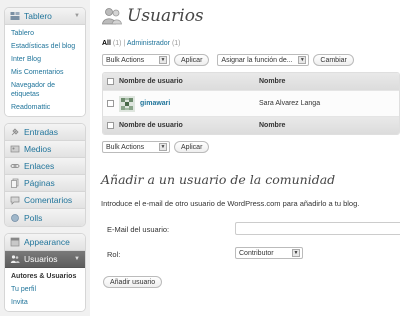  Describe the element at coordinates (45, 107) in the screenshot. I see `submenu-readomattic: Readomattic` at that location.